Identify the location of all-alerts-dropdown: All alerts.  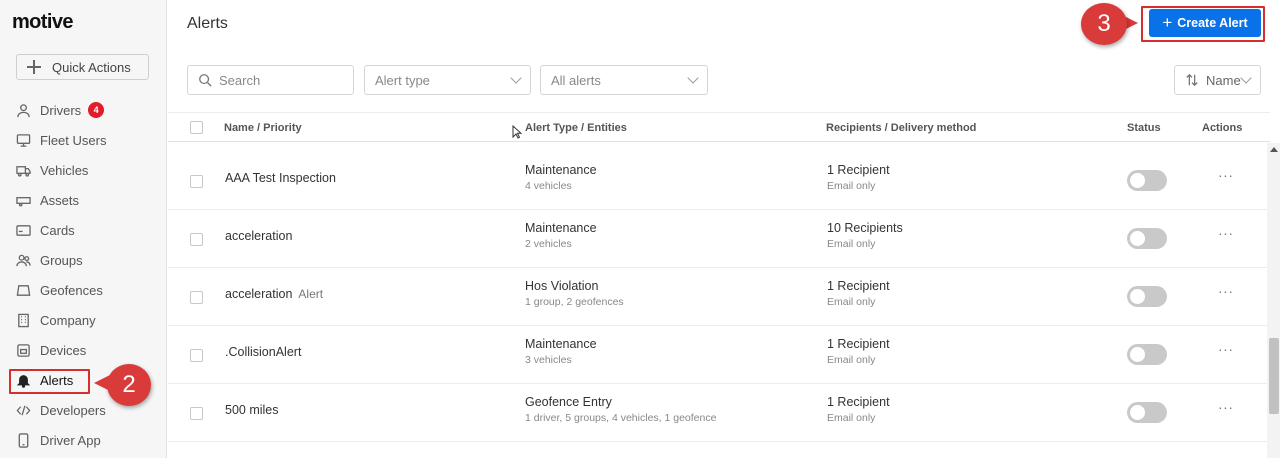
(624, 80).